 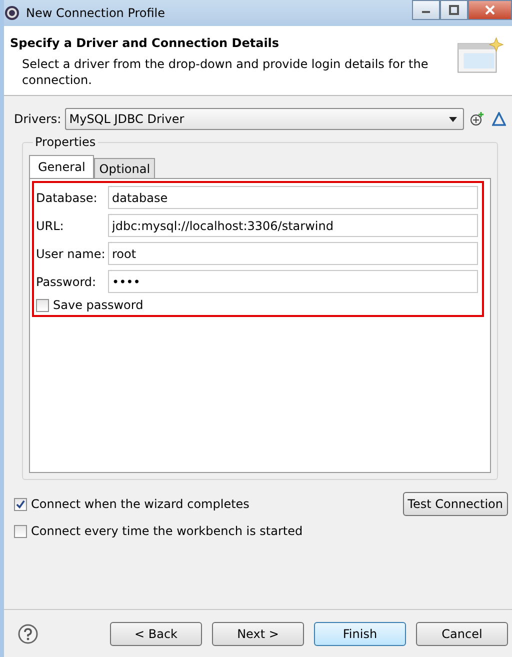 I want to click on input-field: ••••, so click(x=293, y=281).